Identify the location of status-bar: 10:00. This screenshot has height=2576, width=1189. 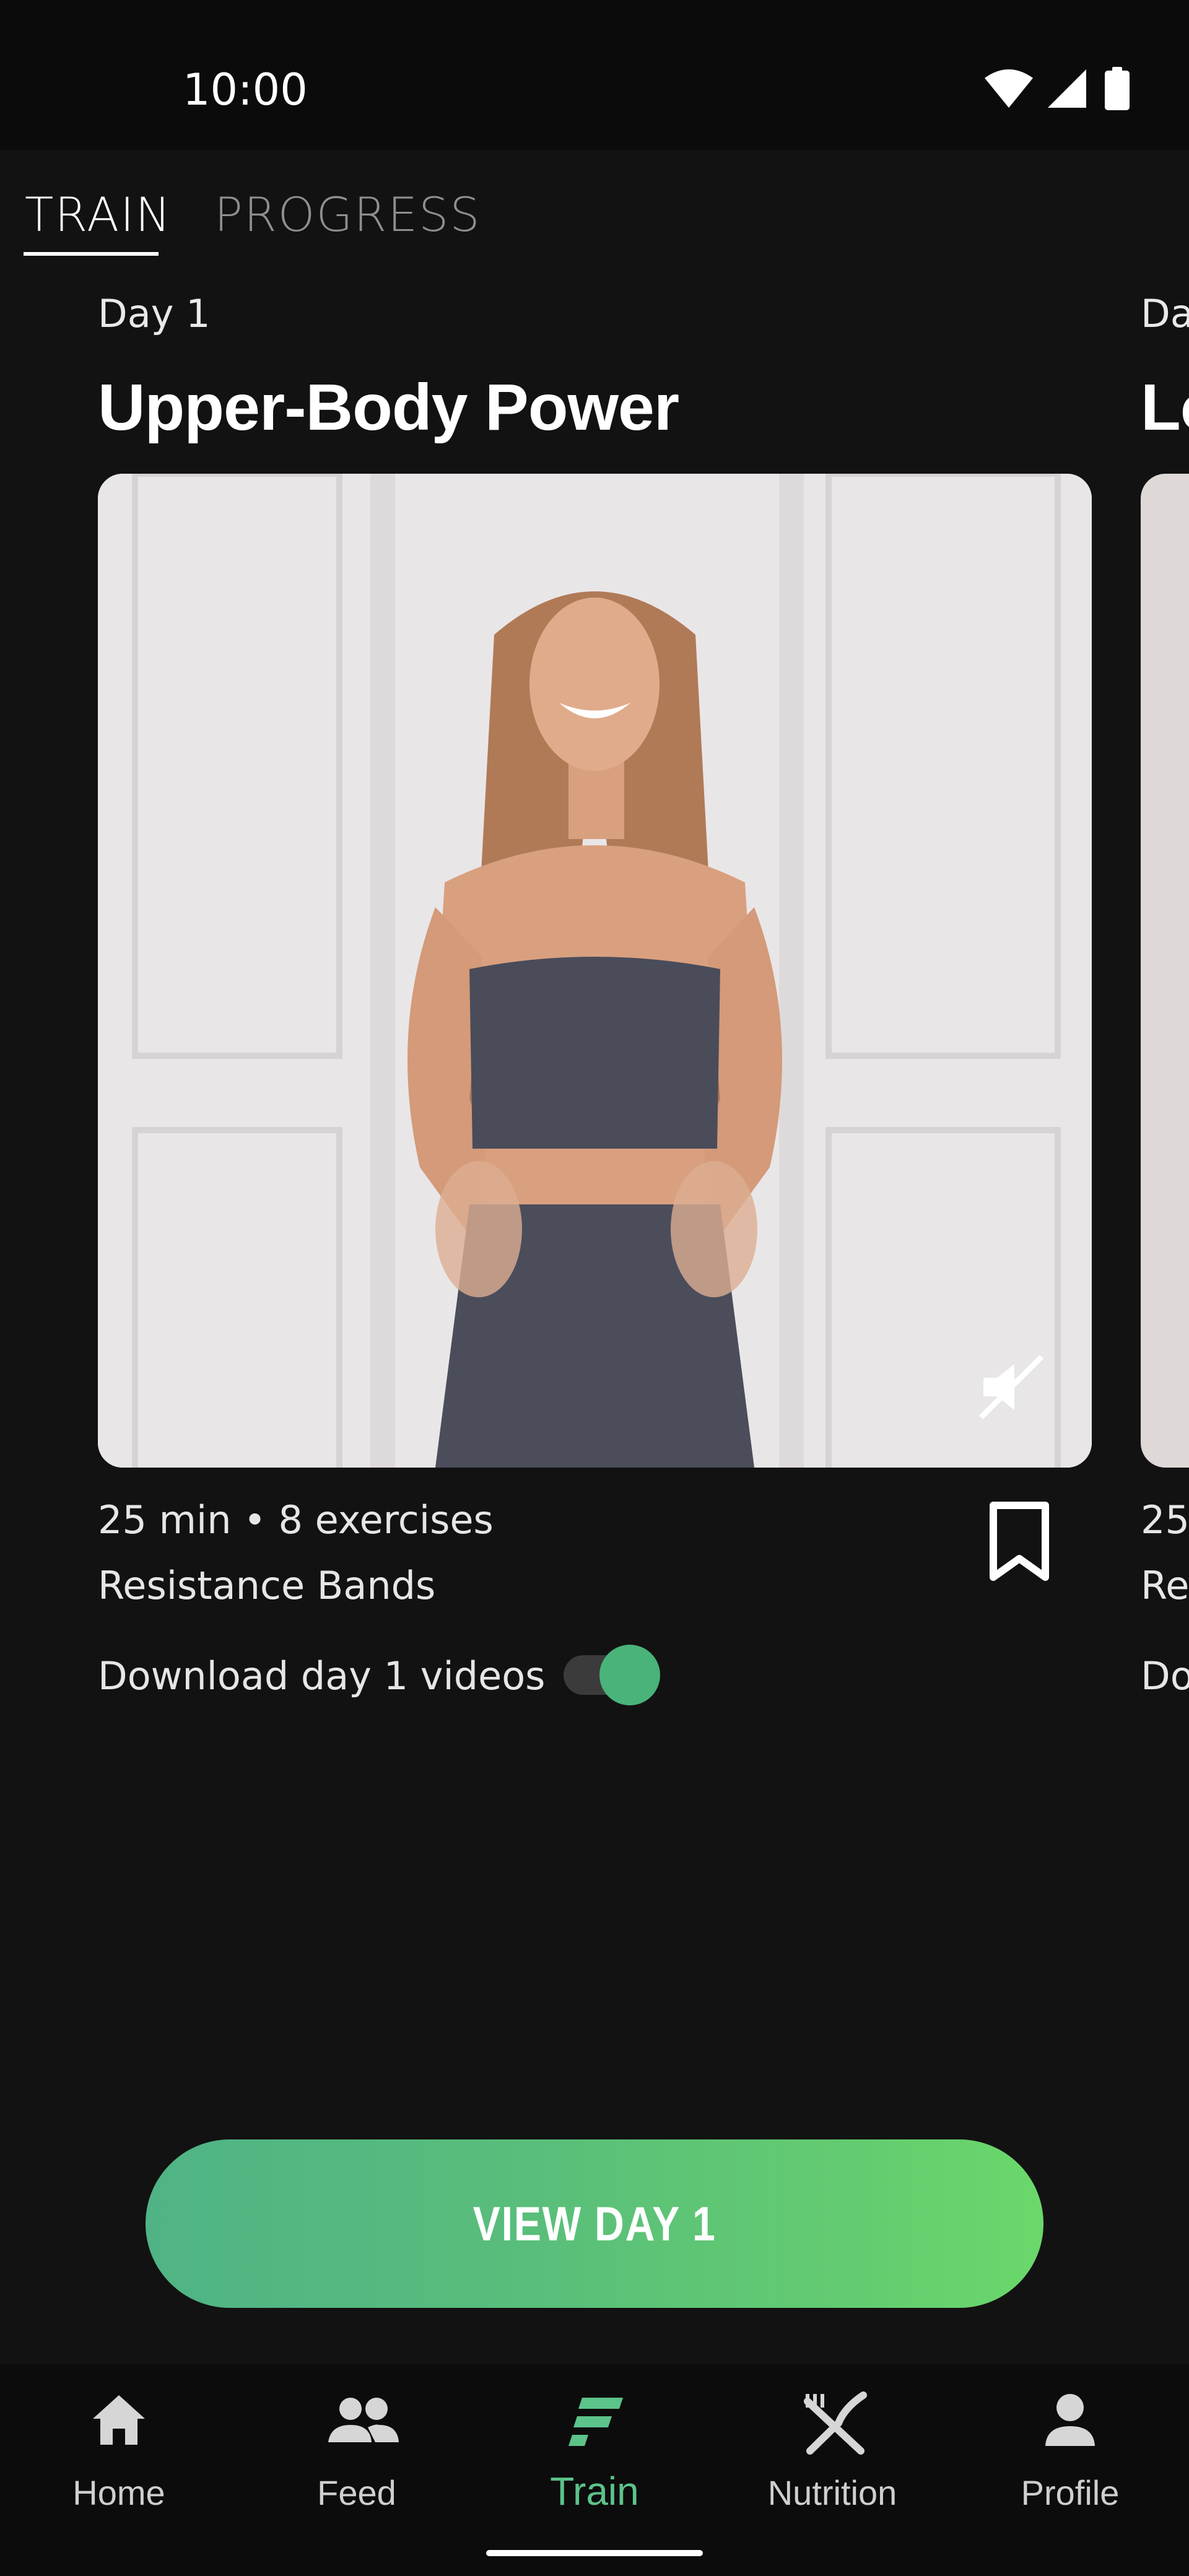
(594, 75).